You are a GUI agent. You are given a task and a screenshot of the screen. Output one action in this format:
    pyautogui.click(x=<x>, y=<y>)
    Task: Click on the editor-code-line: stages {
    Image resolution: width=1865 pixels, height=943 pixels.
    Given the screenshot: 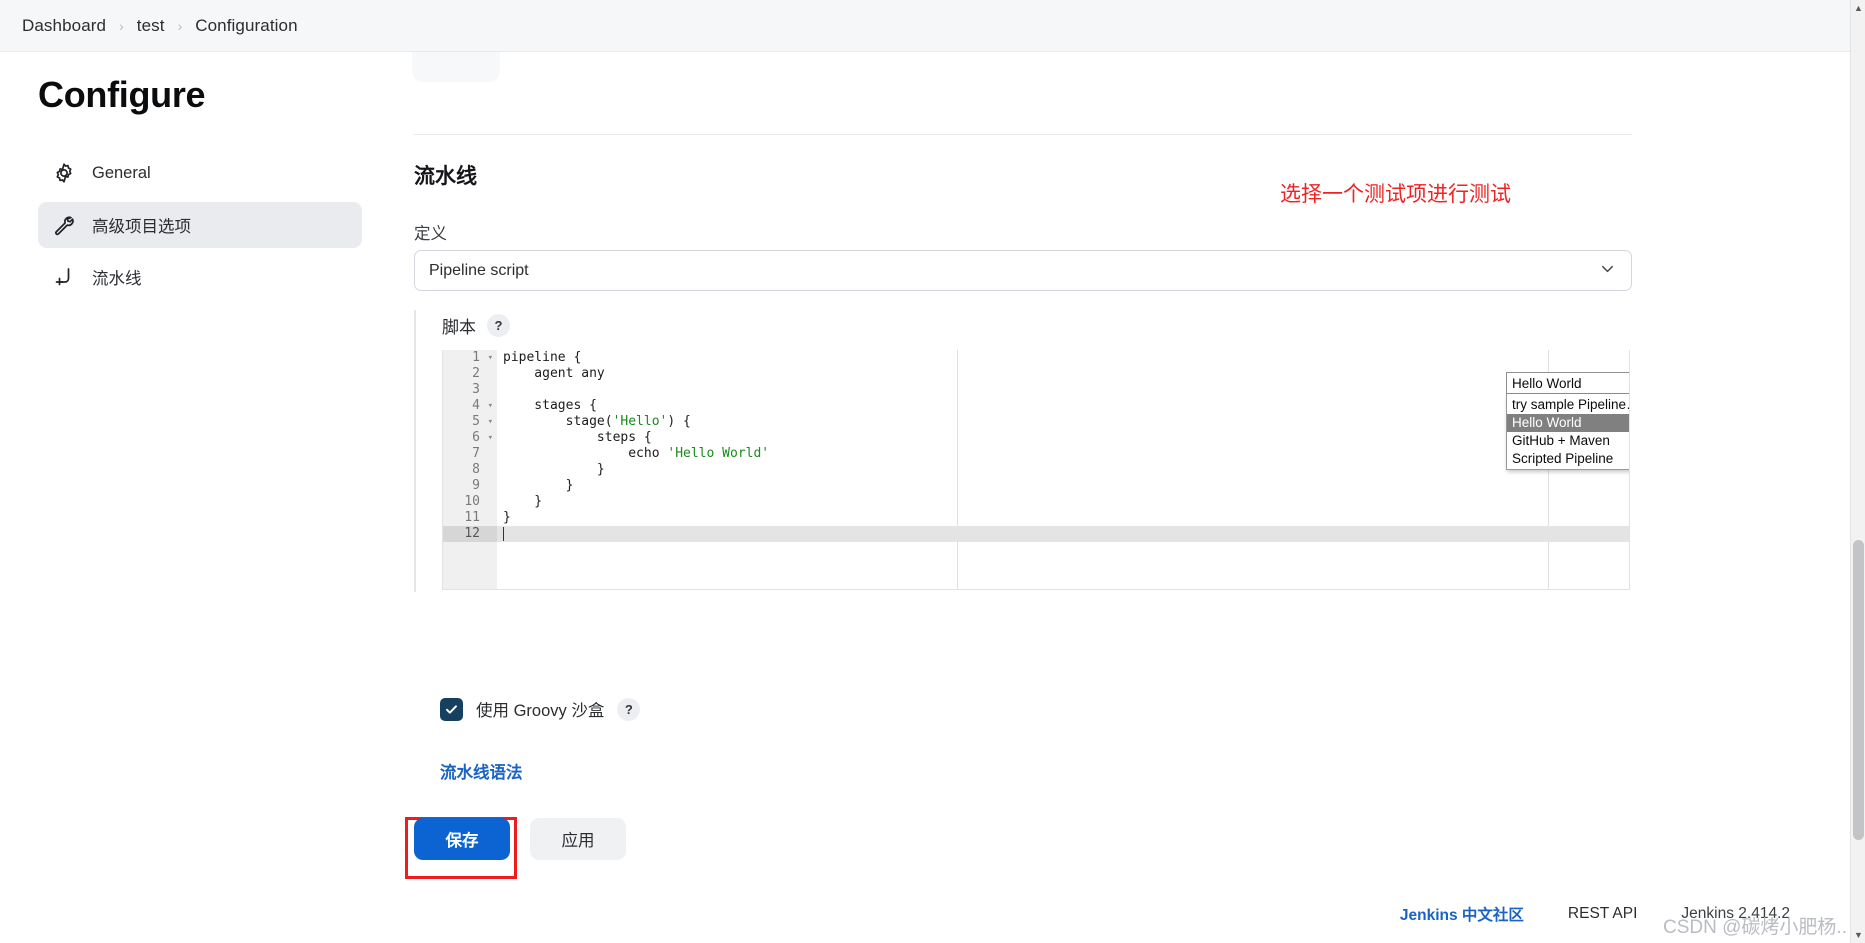 What is the action you would take?
    pyautogui.click(x=1063, y=406)
    